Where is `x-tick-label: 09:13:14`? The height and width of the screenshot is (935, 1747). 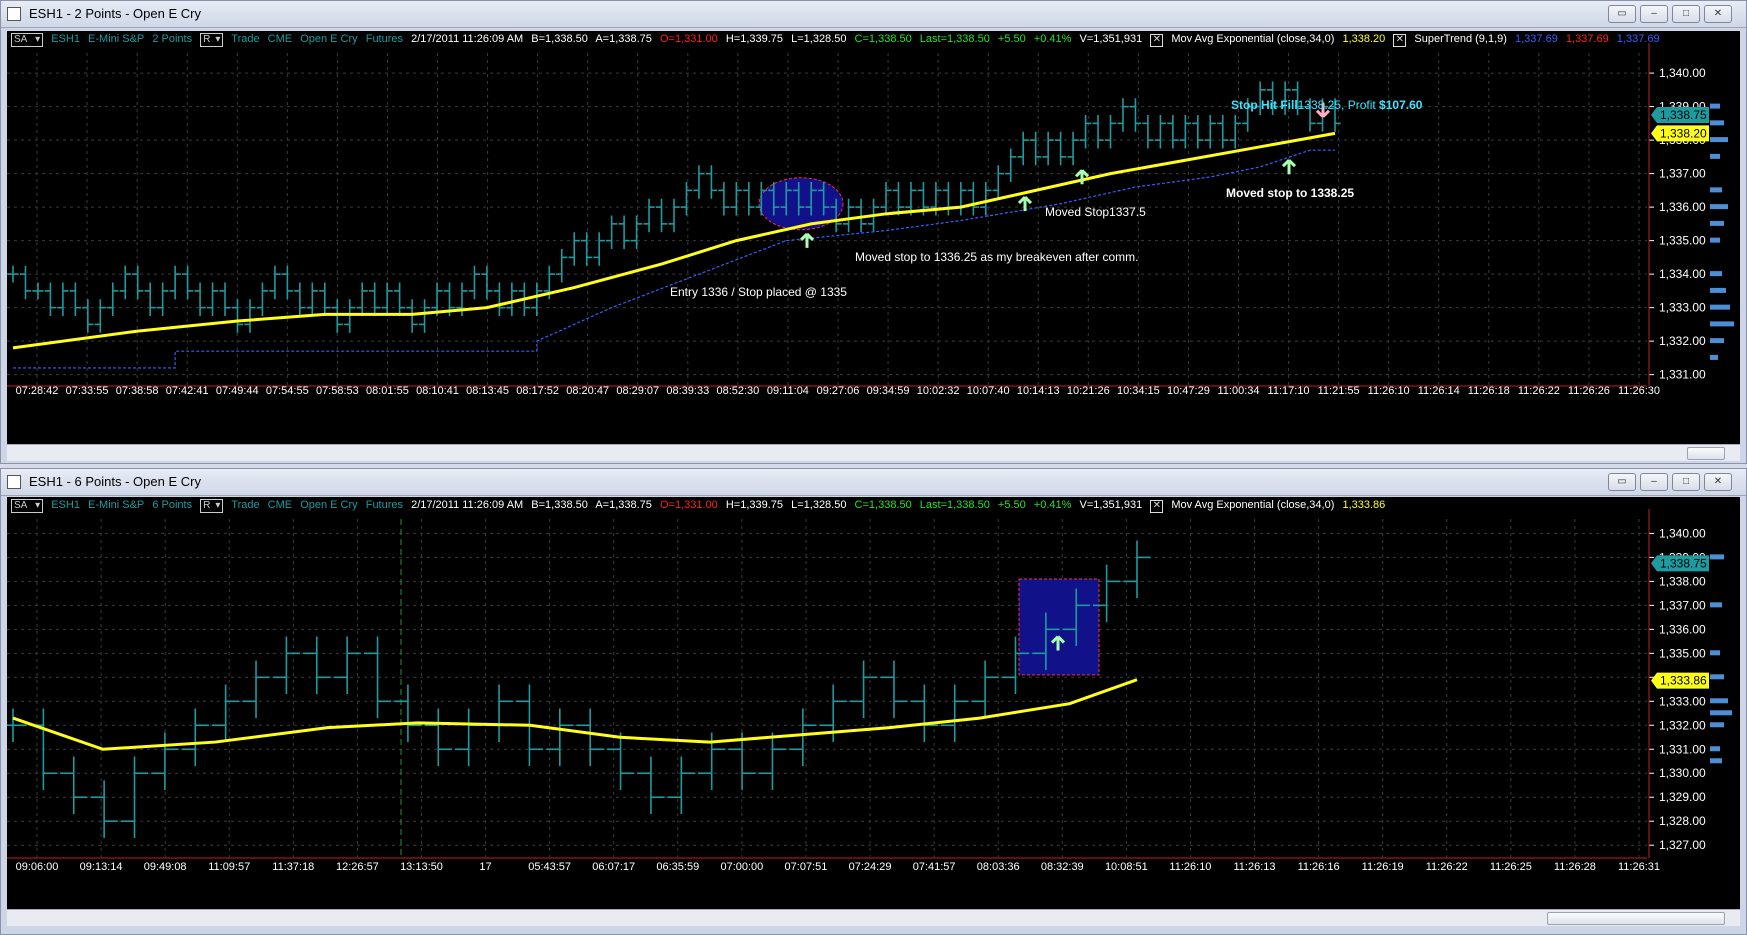
x-tick-label: 09:13:14 is located at coordinates (101, 867).